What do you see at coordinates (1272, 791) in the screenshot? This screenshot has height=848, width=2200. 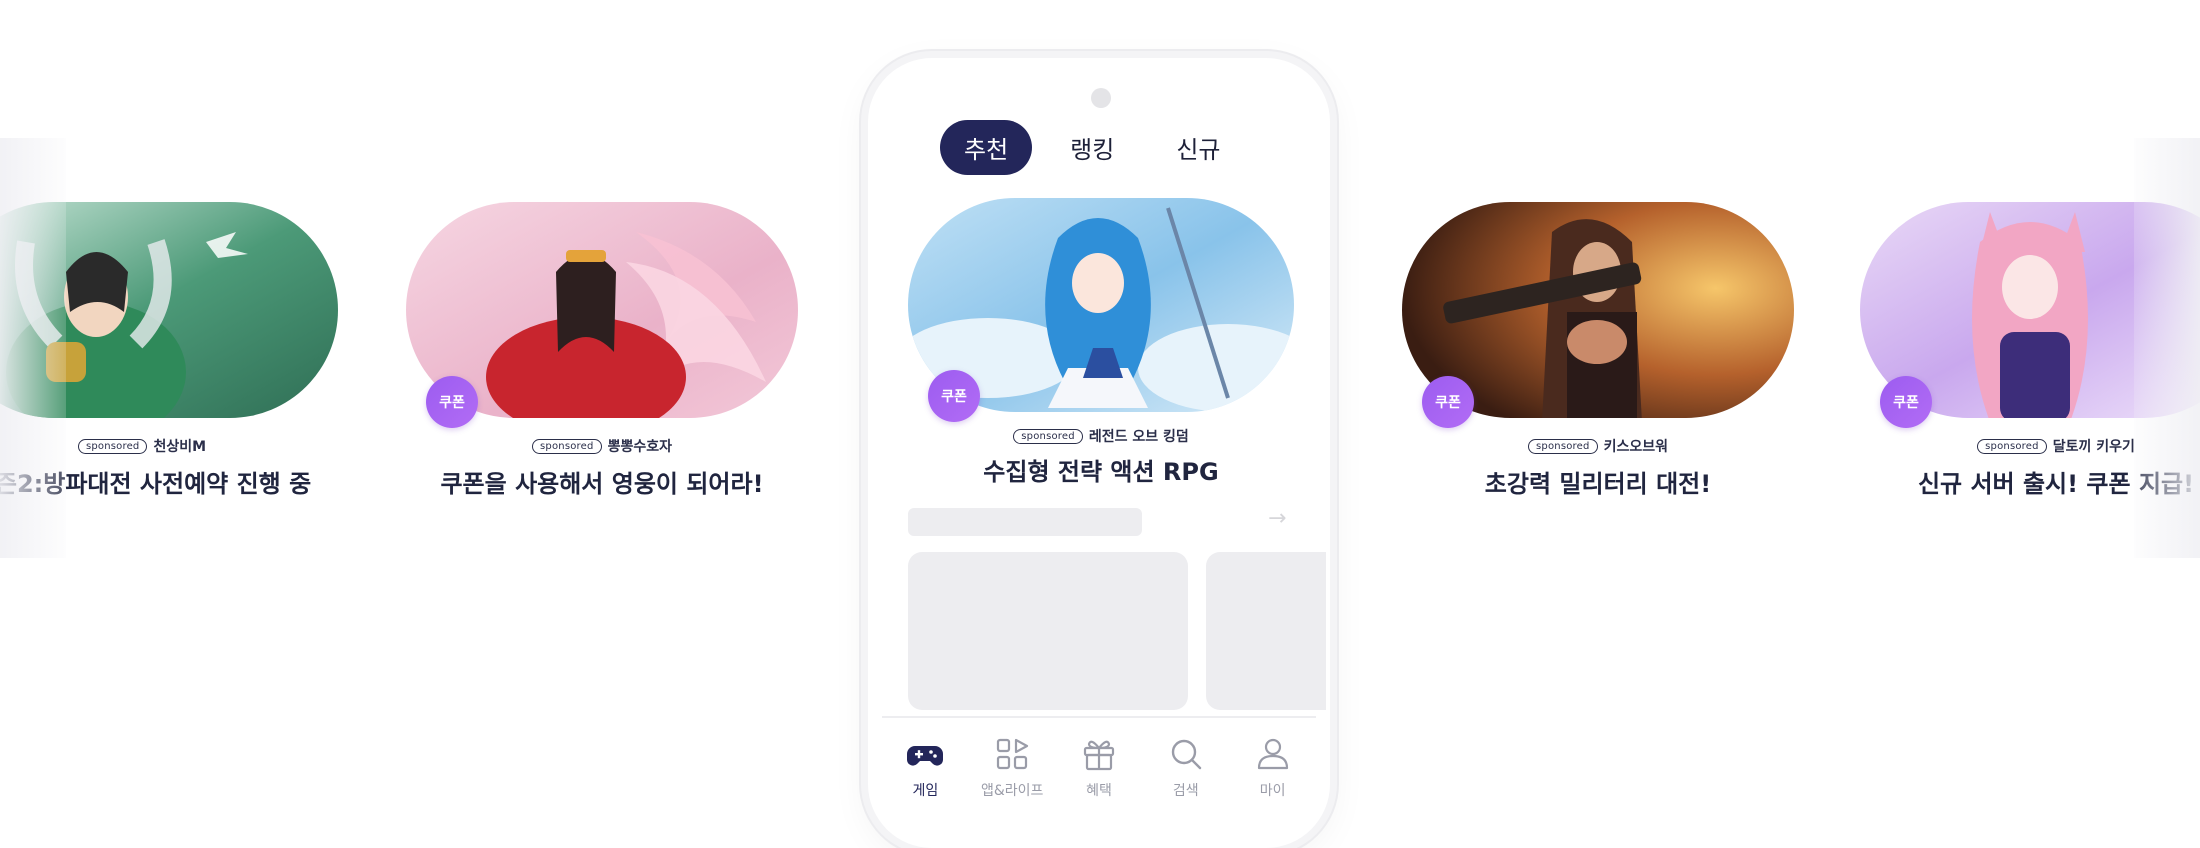 I see `nav-label: 마이` at bounding box center [1272, 791].